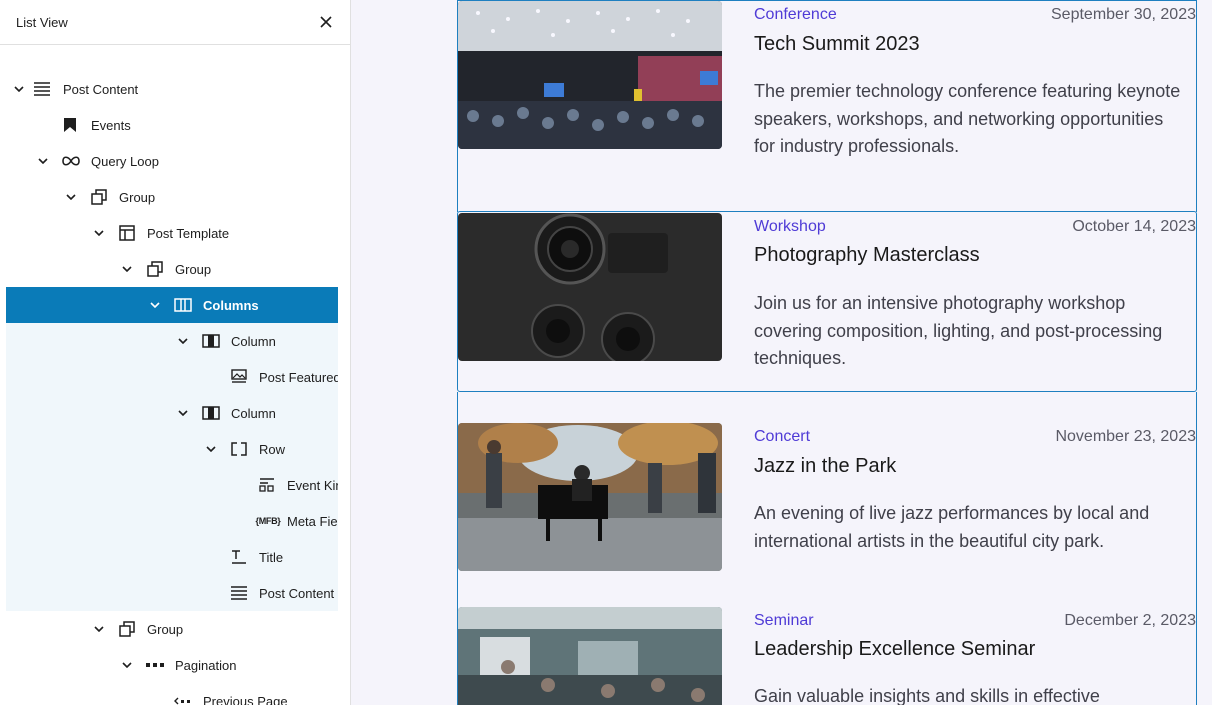 Image resolution: width=1212 pixels, height=705 pixels. What do you see at coordinates (125, 161) in the screenshot?
I see `tree-item-label: Query Loop` at bounding box center [125, 161].